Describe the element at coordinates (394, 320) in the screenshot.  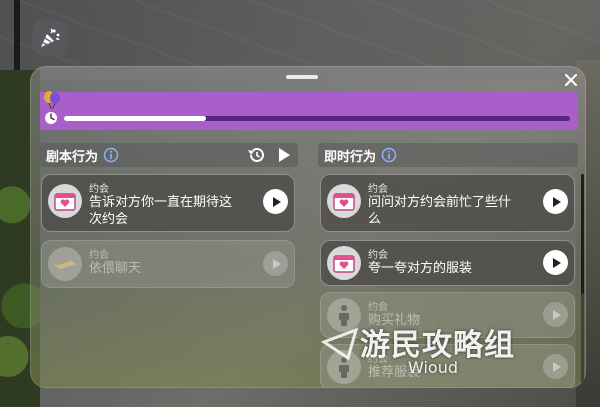
I see `action-label: 购买礼物` at that location.